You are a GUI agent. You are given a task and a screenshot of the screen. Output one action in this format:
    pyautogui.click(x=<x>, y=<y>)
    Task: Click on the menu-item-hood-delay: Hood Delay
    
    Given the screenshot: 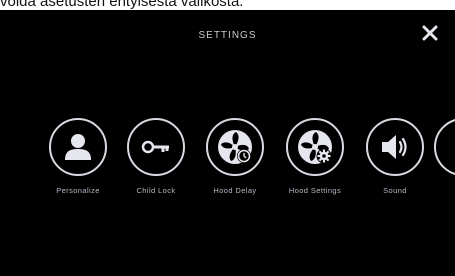 What is the action you would take?
    pyautogui.click(x=235, y=156)
    